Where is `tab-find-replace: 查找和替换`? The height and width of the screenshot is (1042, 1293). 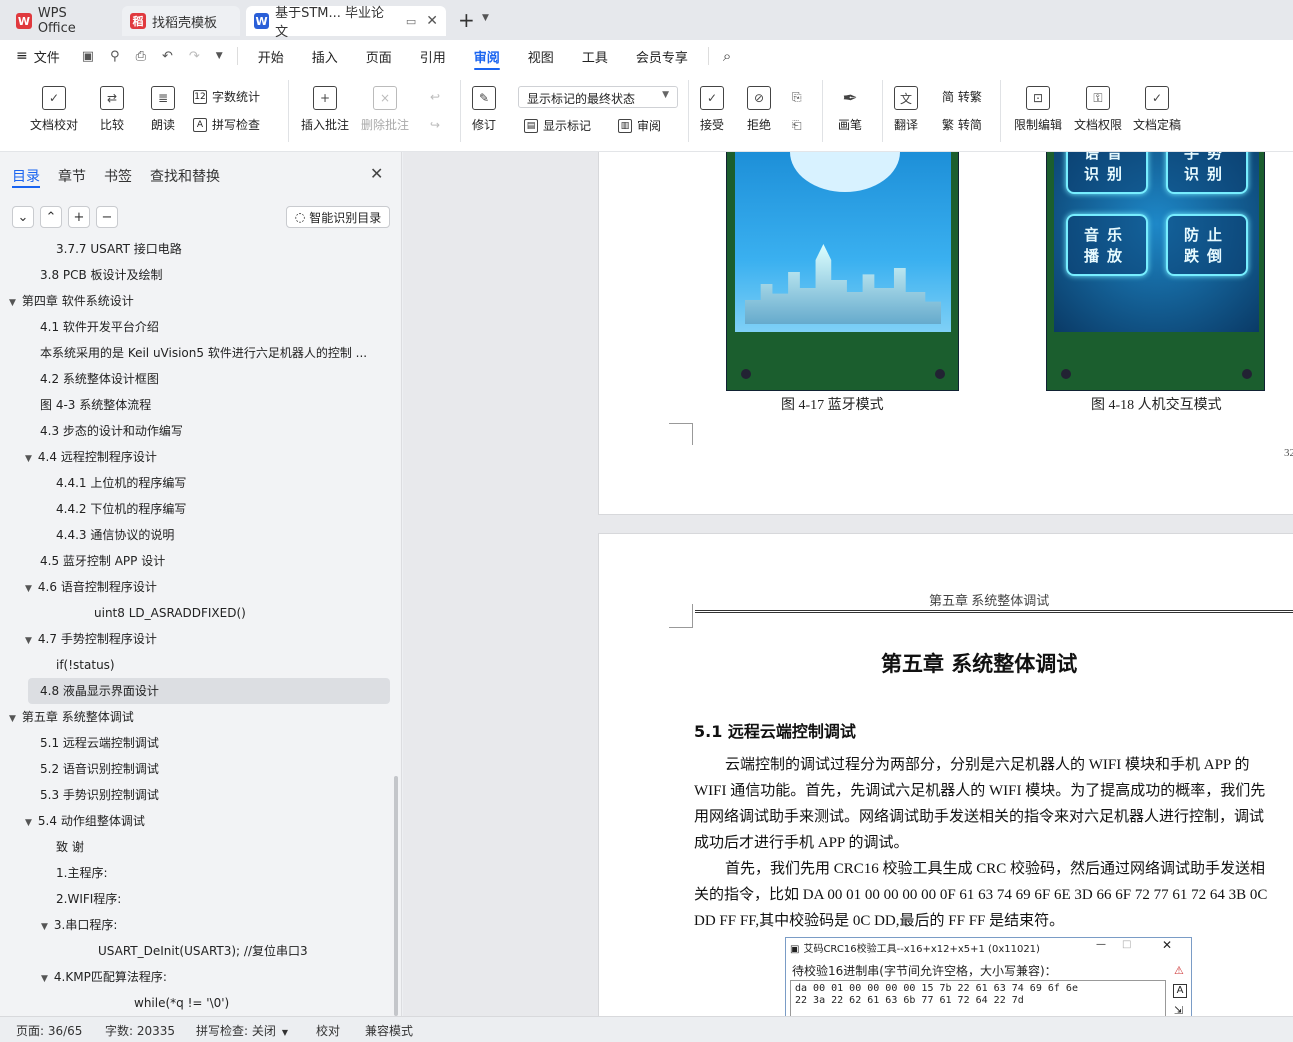
tab-find-replace: 查找和替换 is located at coordinates (185, 176).